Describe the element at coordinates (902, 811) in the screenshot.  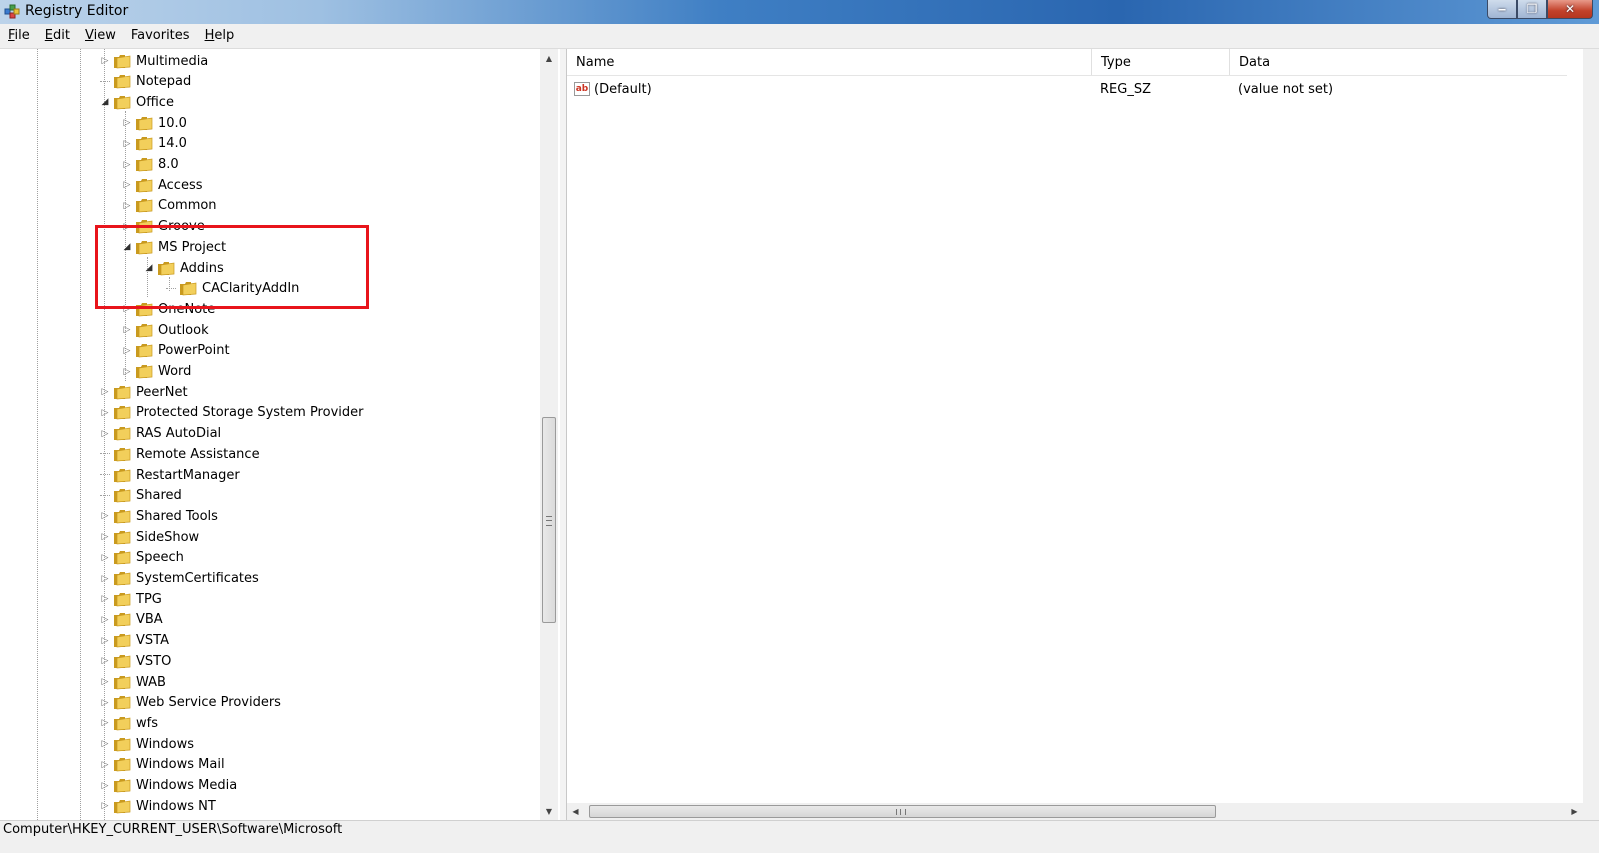
I see `horizontal-scroll-thumb` at that location.